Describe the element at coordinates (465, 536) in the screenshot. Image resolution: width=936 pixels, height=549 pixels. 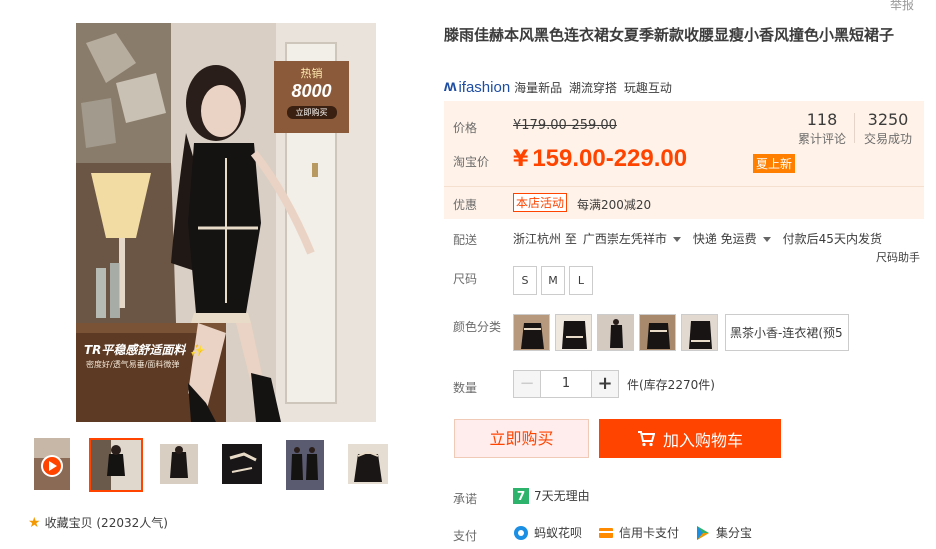
I see `payment-label: 支付` at that location.